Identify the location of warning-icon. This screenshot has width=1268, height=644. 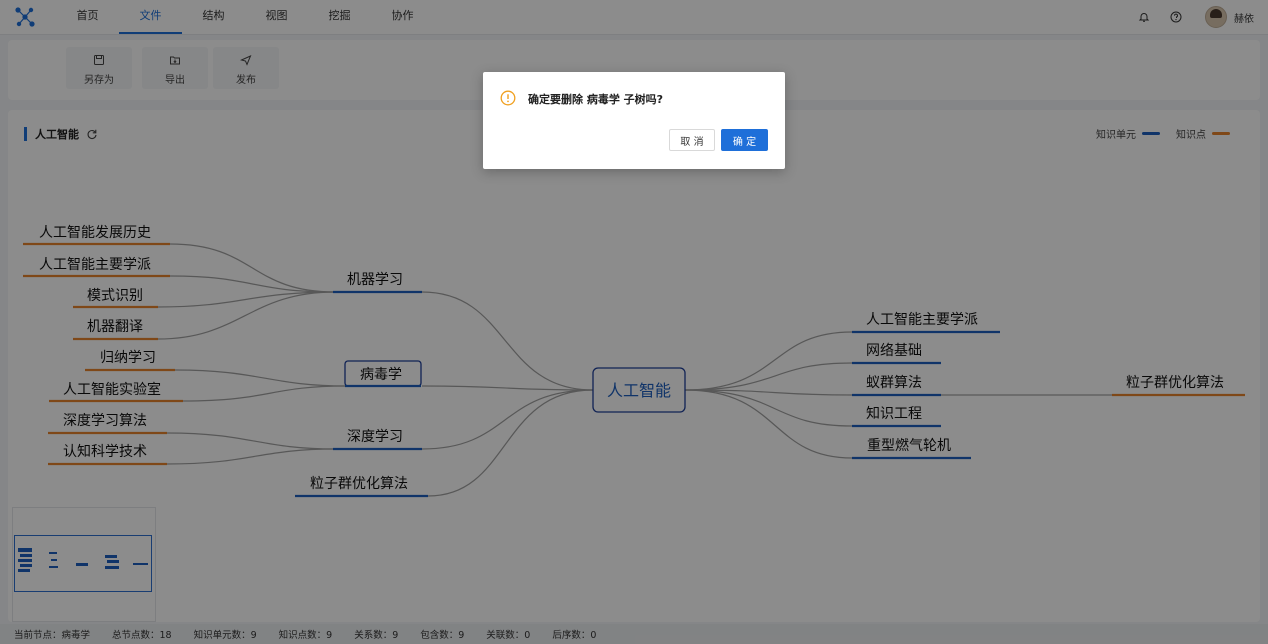
(508, 98).